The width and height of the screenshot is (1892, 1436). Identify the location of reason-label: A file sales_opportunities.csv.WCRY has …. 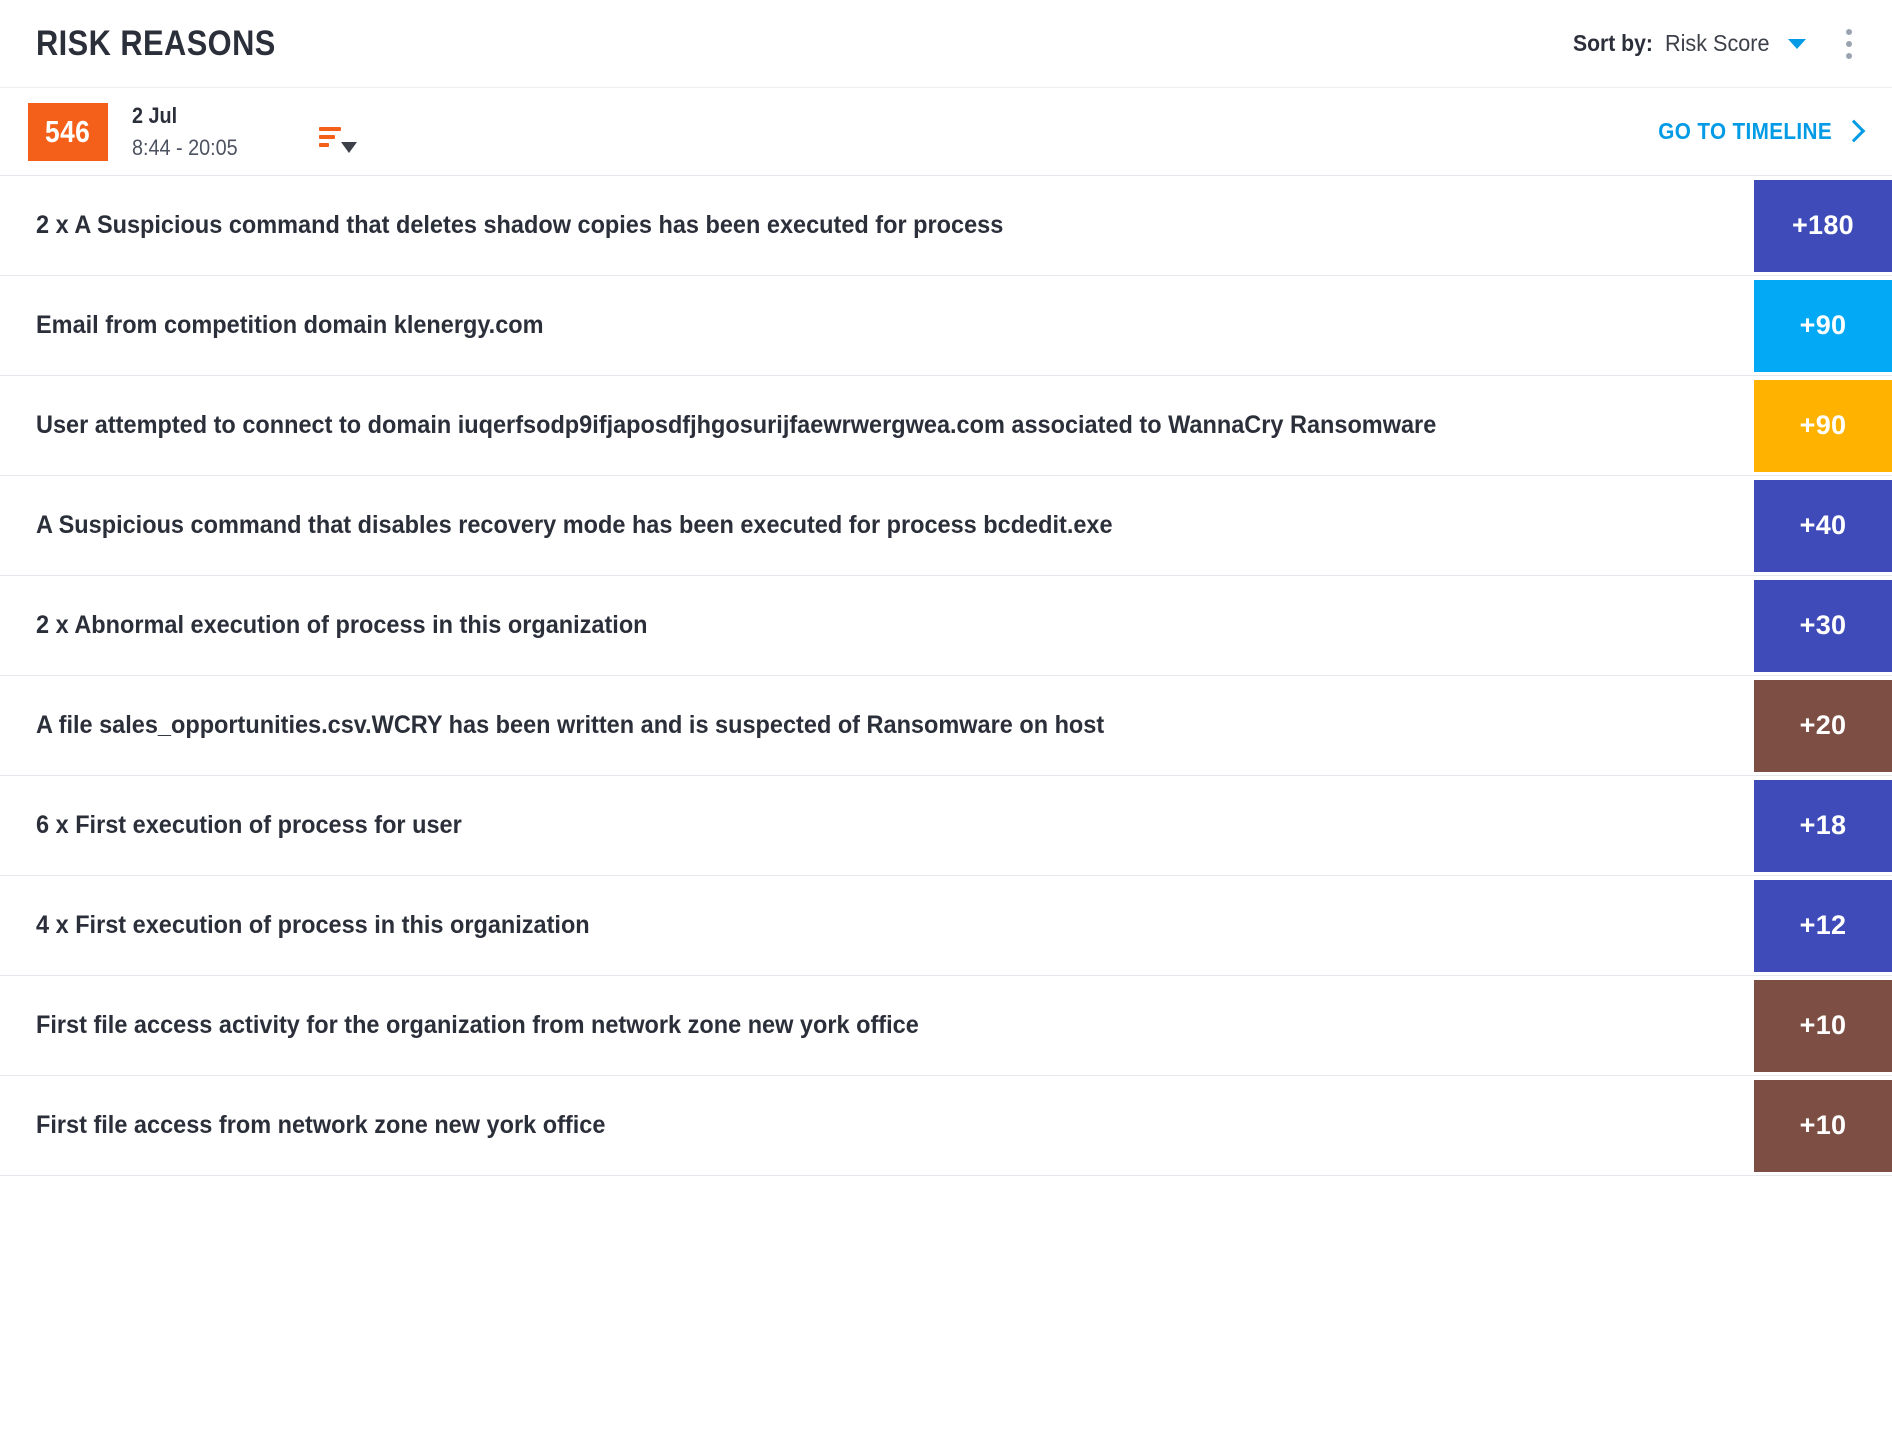
(570, 725).